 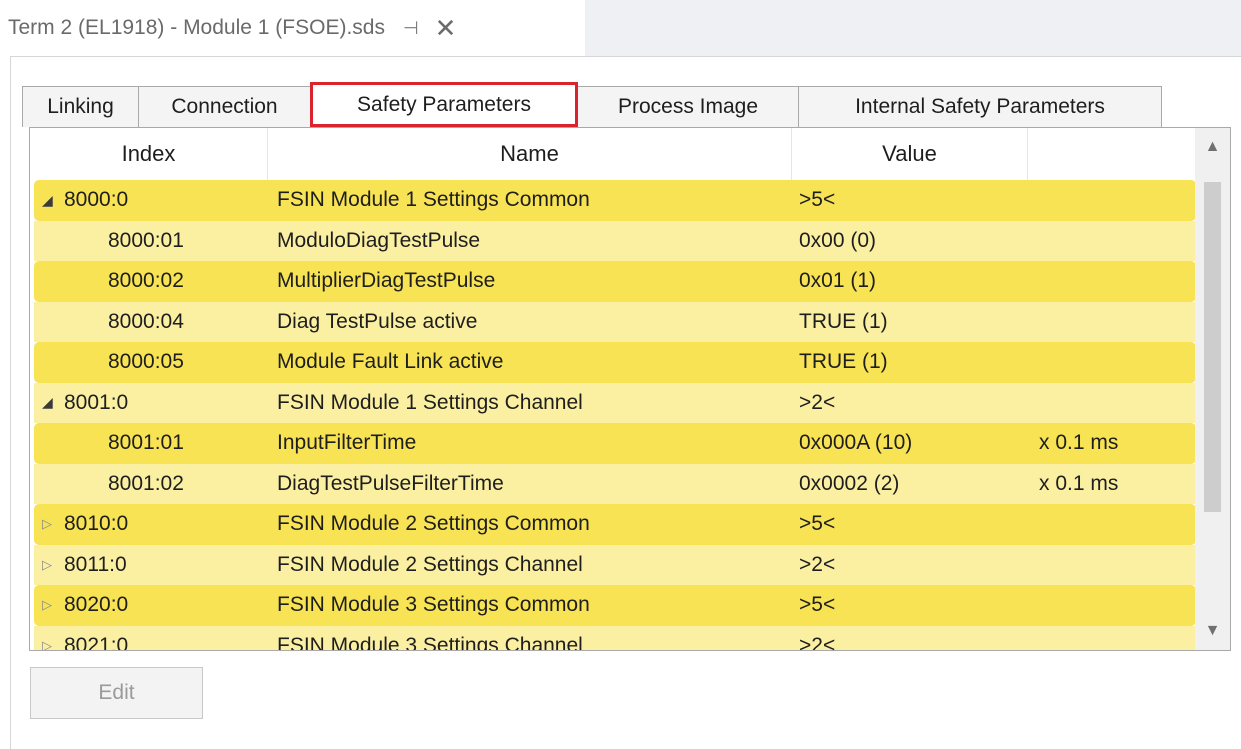 I want to click on table-header: Index Name Value, so click(x=613, y=154).